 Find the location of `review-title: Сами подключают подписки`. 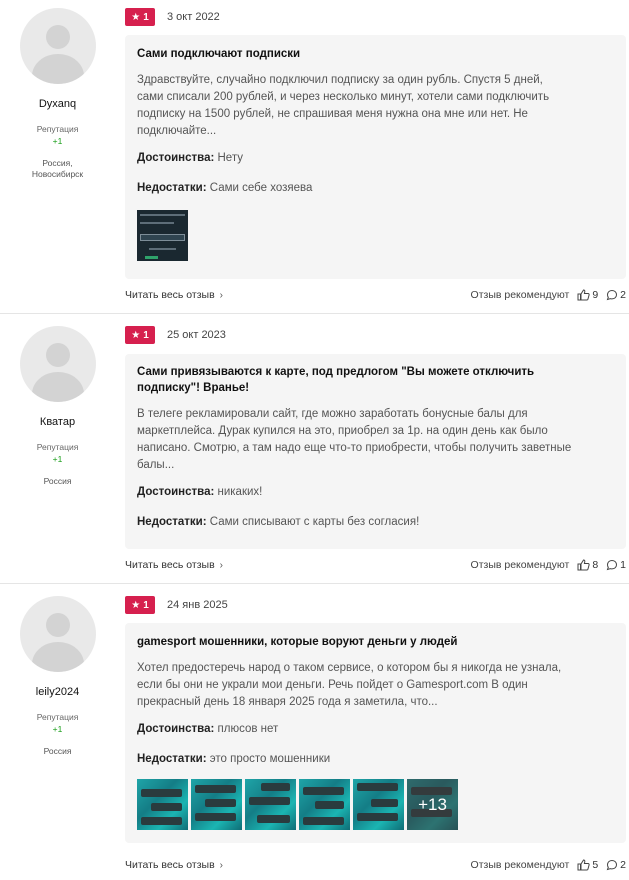

review-title: Сами подключают подписки is located at coordinates (375, 54).